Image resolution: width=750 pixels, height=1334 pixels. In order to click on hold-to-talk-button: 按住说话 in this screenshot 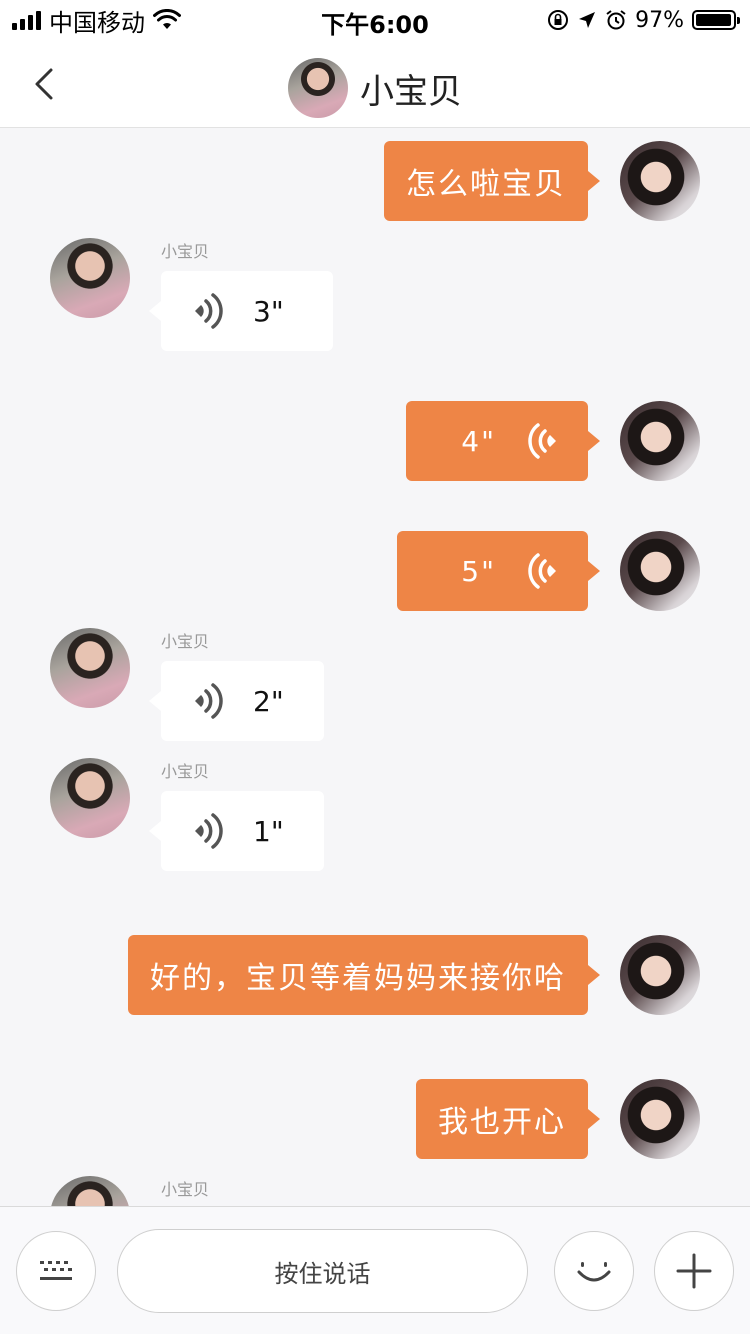, I will do `click(322, 1271)`.